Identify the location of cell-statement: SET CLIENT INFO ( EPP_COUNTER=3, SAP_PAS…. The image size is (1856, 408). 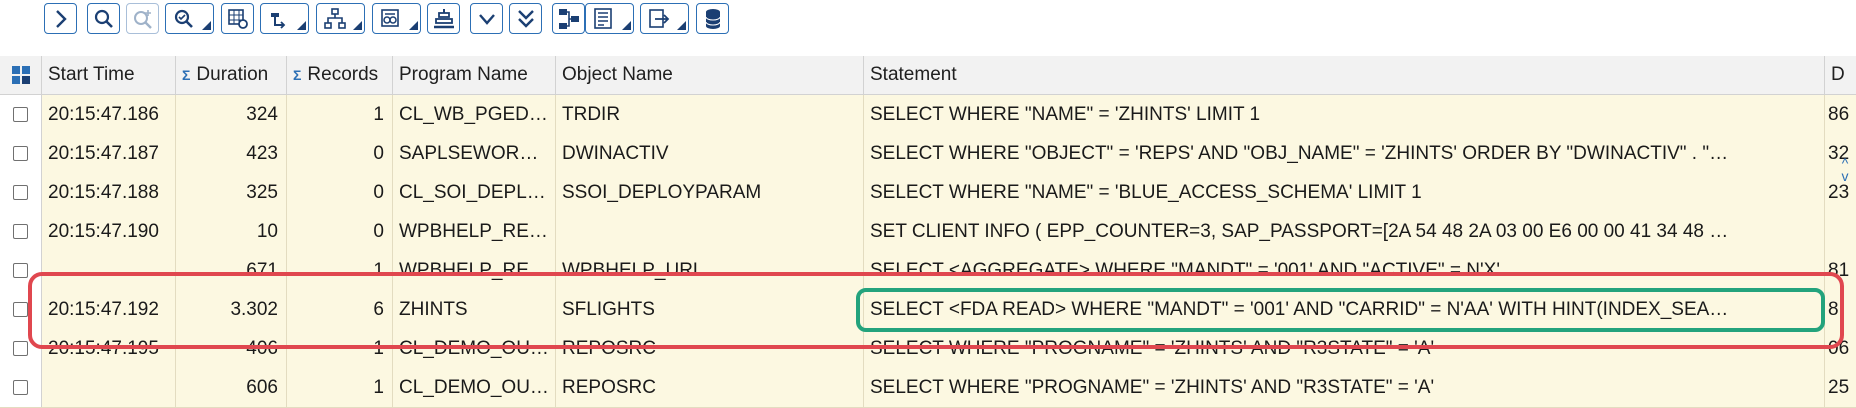
(1344, 231).